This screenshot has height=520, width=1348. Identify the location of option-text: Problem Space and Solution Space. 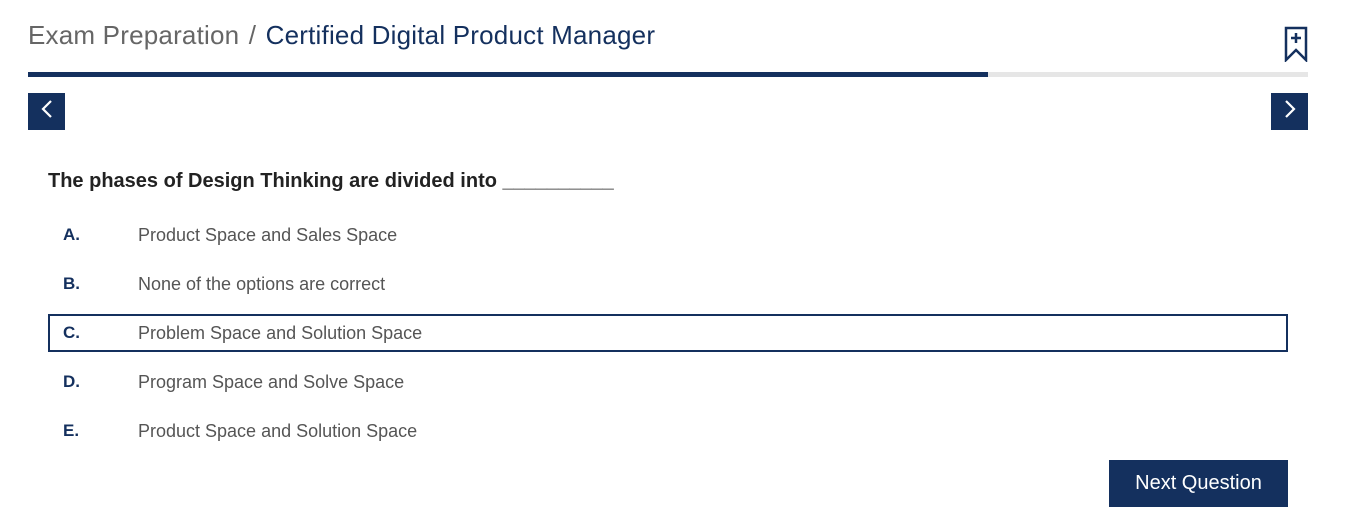
(280, 332).